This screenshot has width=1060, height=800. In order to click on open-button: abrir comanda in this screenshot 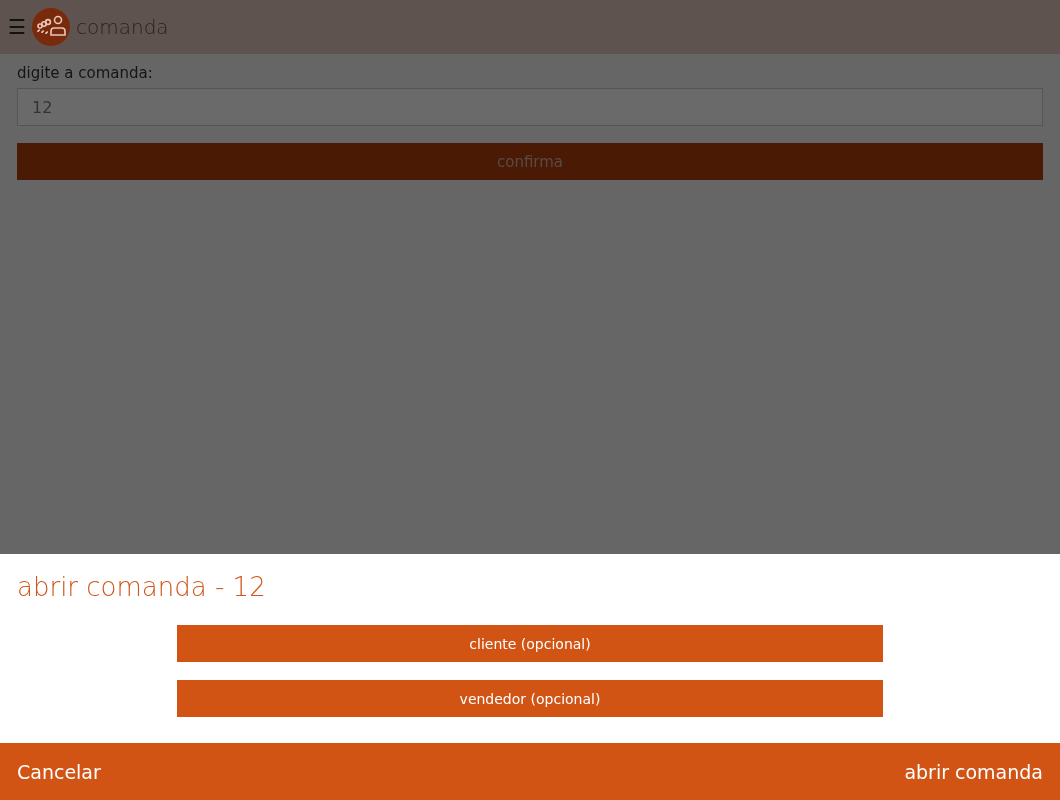, I will do `click(973, 771)`.